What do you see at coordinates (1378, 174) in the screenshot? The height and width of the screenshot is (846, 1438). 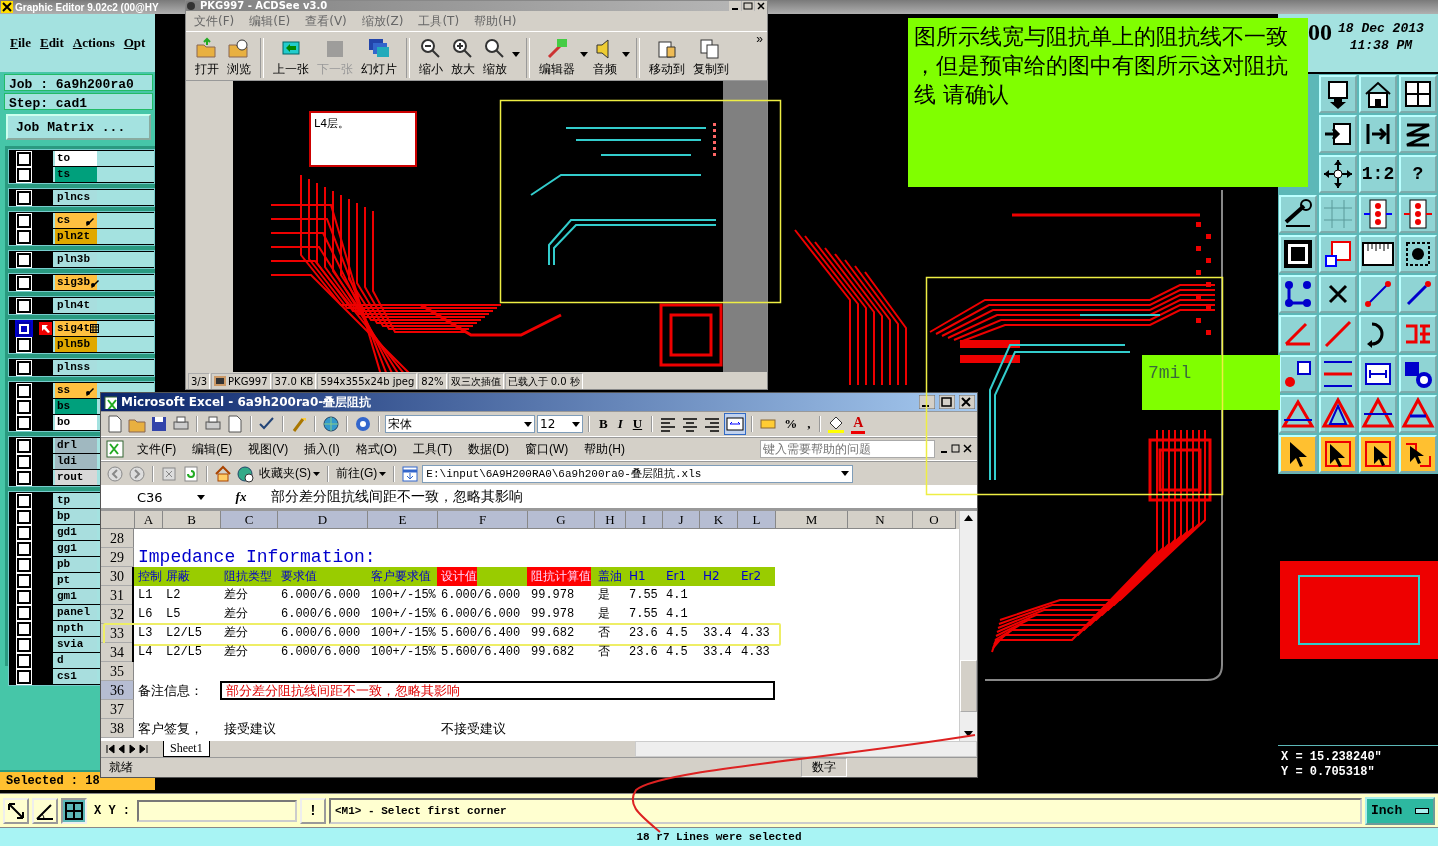 I see `tool-button: 1:2` at bounding box center [1378, 174].